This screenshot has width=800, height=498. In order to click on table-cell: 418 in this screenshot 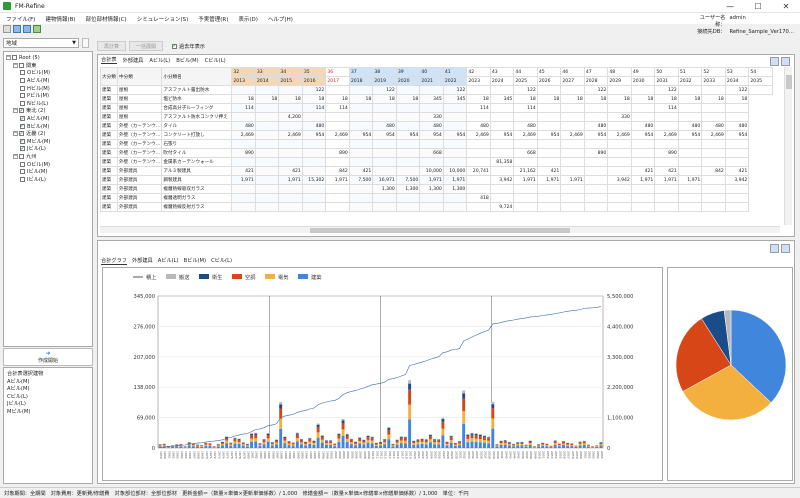, I will do `click(478, 198)`.